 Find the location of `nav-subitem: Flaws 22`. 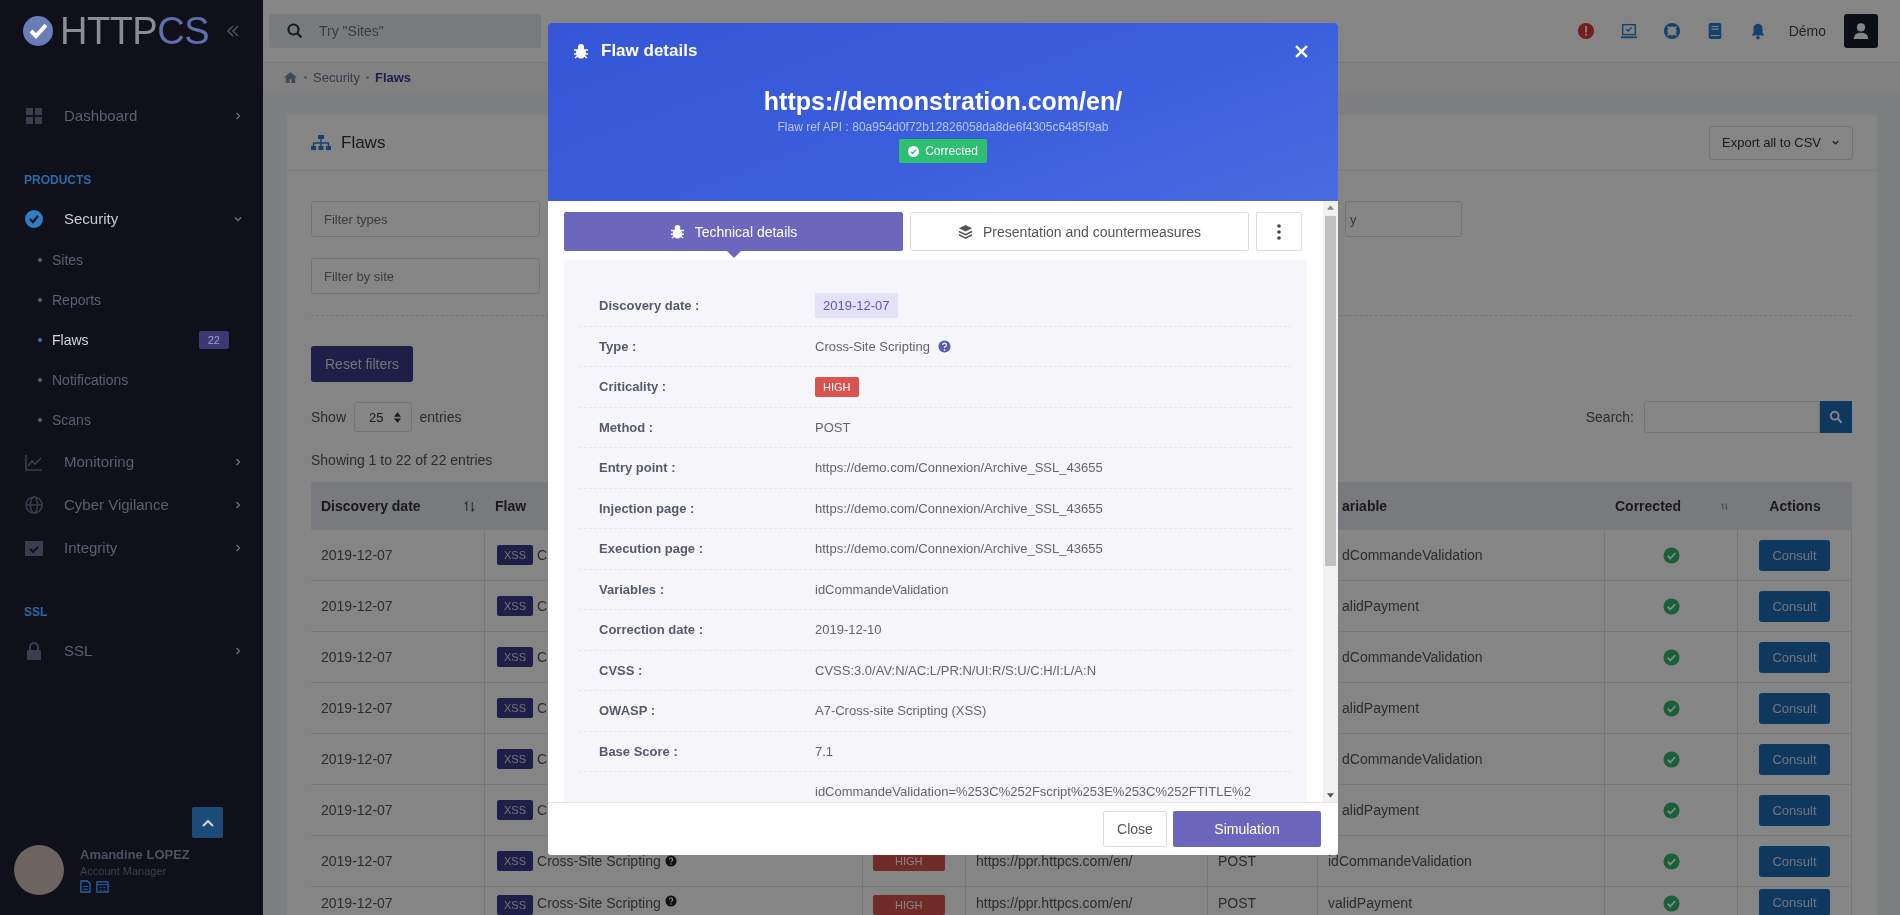

nav-subitem: Flaws 22 is located at coordinates (131, 340).